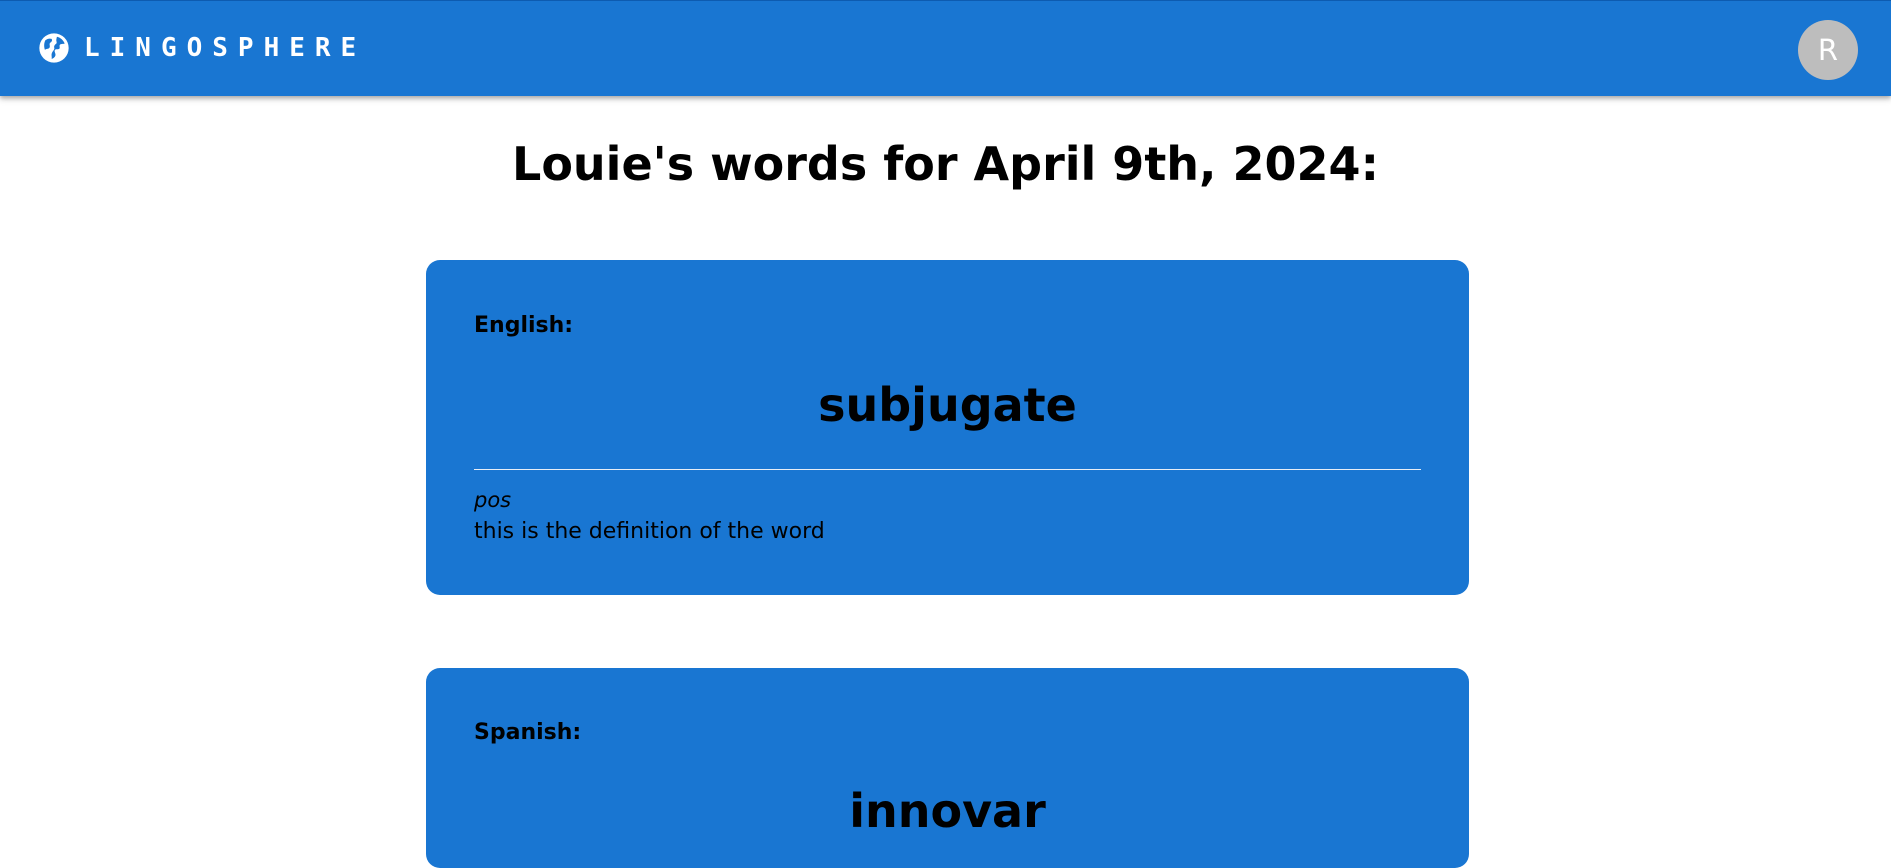 The width and height of the screenshot is (1891, 868). Describe the element at coordinates (54, 48) in the screenshot. I see `globe-icon` at that location.